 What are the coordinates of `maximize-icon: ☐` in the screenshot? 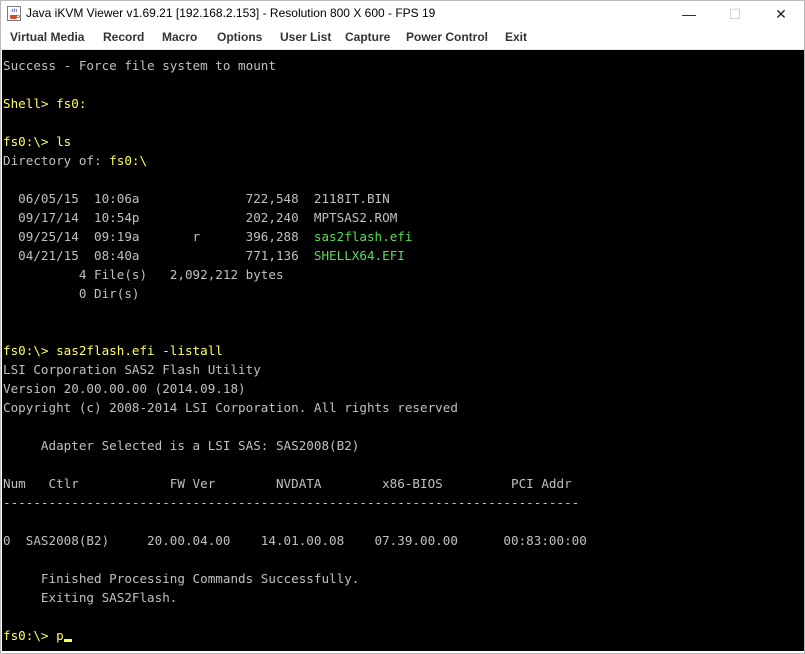 It's located at (735, 13).